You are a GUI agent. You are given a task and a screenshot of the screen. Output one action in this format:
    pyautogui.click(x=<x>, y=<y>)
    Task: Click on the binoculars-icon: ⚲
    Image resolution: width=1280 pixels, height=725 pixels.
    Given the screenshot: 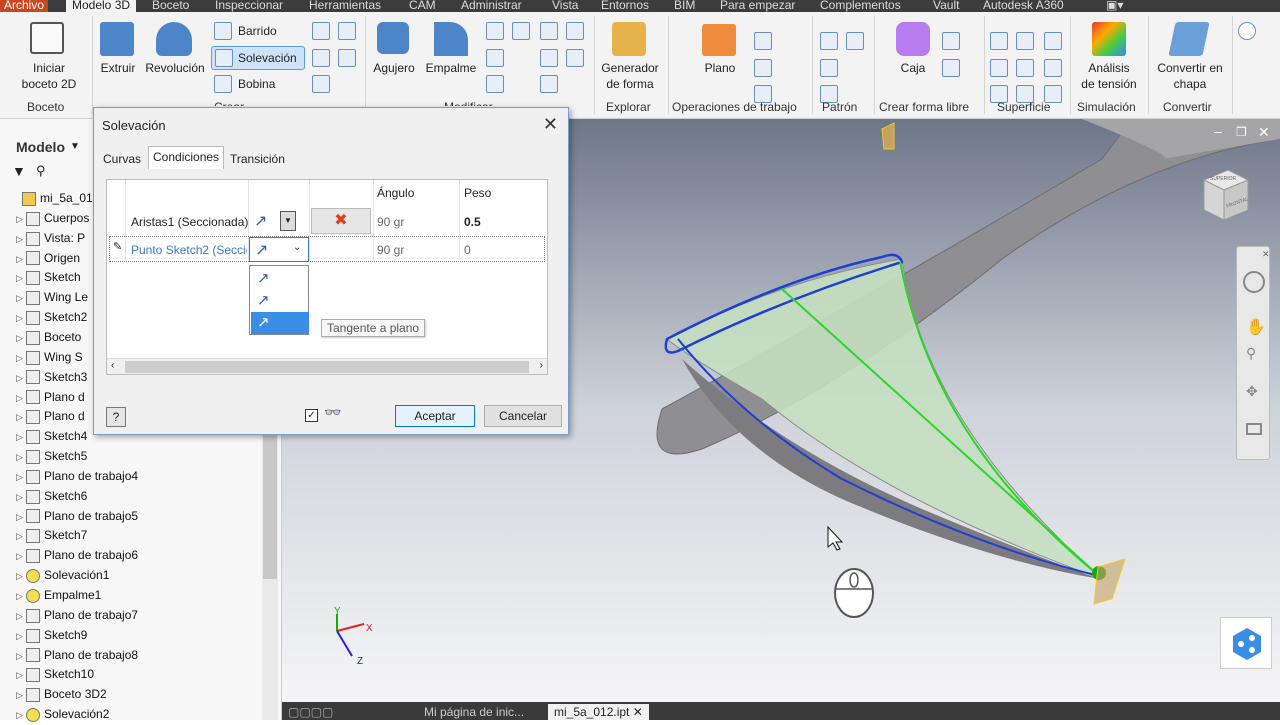 What is the action you would take?
    pyautogui.click(x=41, y=171)
    